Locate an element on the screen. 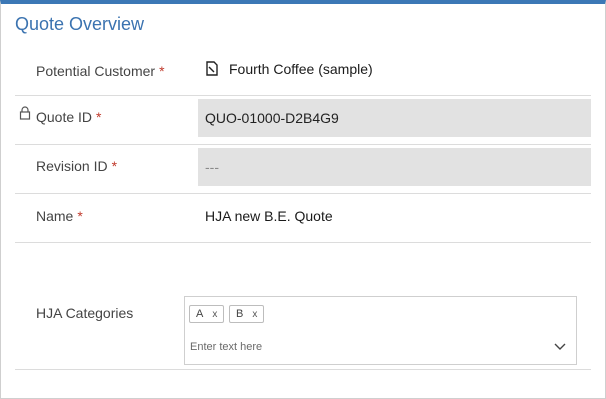 The image size is (606, 399). revision-id-field: --- is located at coordinates (394, 167).